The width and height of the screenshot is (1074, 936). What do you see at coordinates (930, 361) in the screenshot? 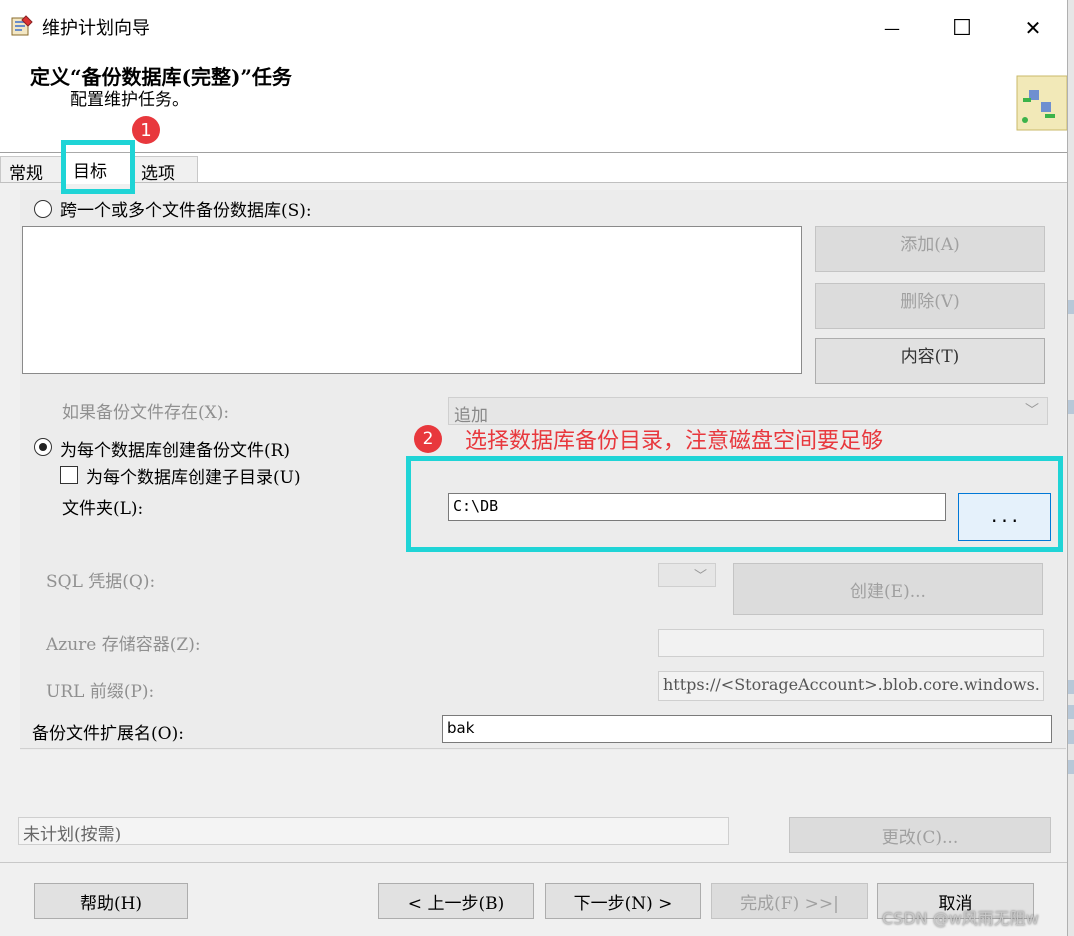
I see `contents-button: 内容(T)` at bounding box center [930, 361].